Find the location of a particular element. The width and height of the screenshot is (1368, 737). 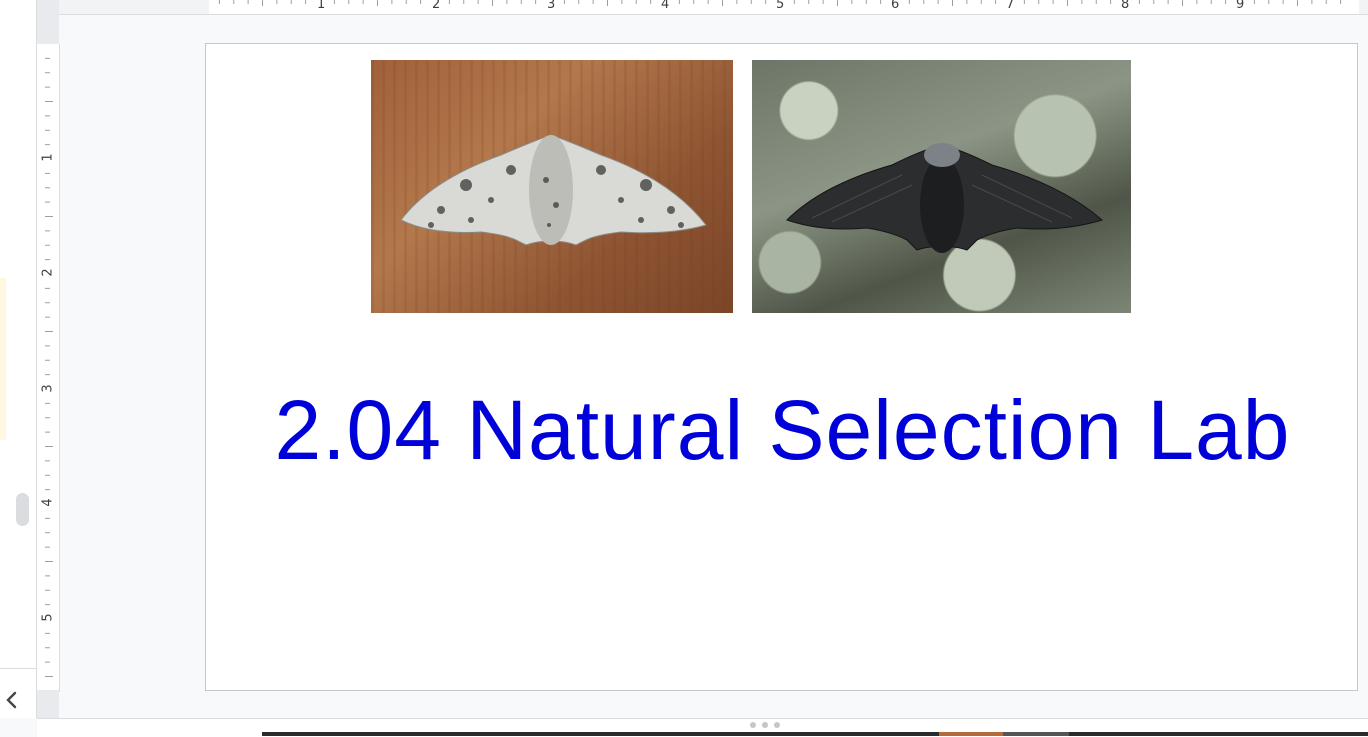

filmstrip-panel is located at coordinates (18, 359).